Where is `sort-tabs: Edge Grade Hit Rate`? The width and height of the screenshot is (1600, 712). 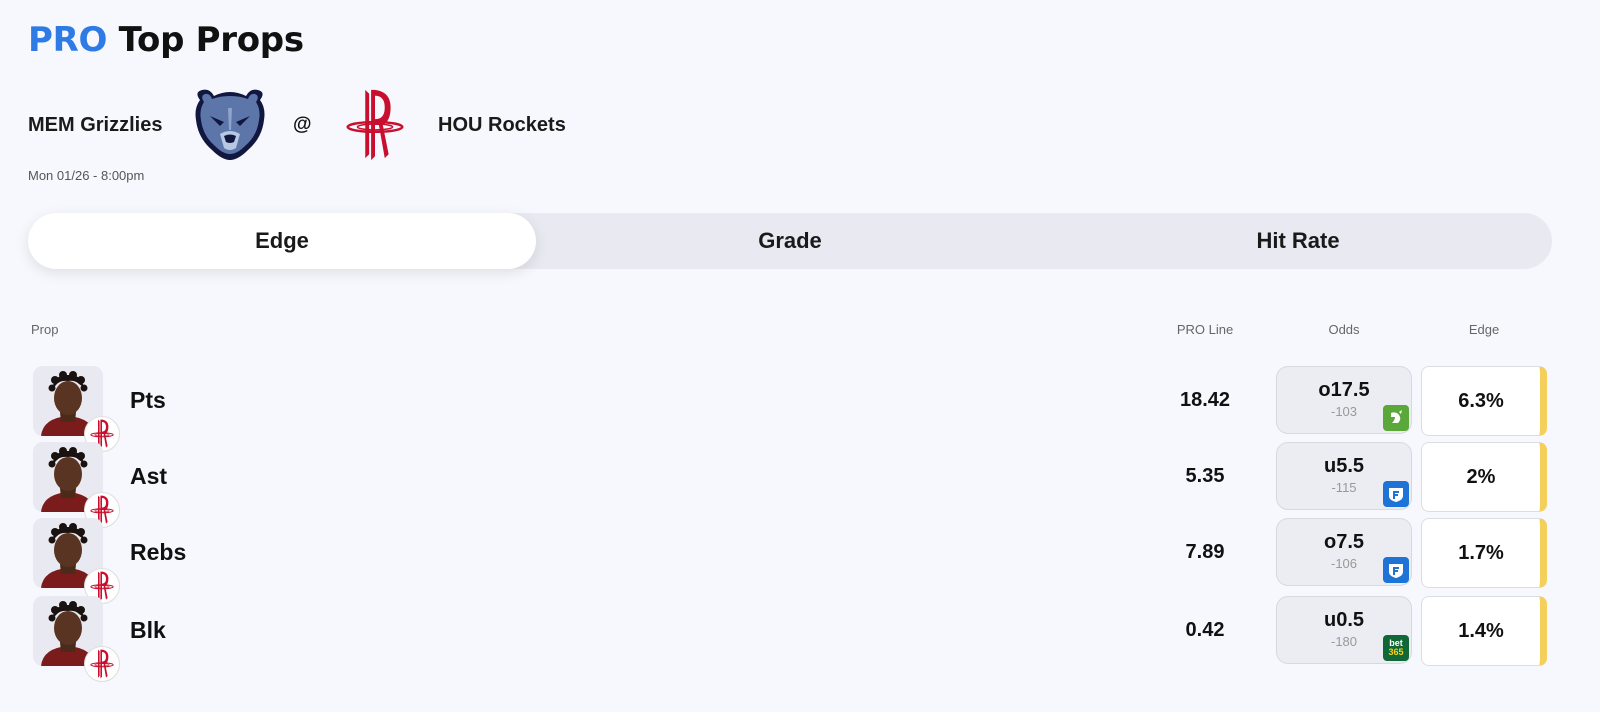
sort-tabs: Edge Grade Hit Rate is located at coordinates (790, 241).